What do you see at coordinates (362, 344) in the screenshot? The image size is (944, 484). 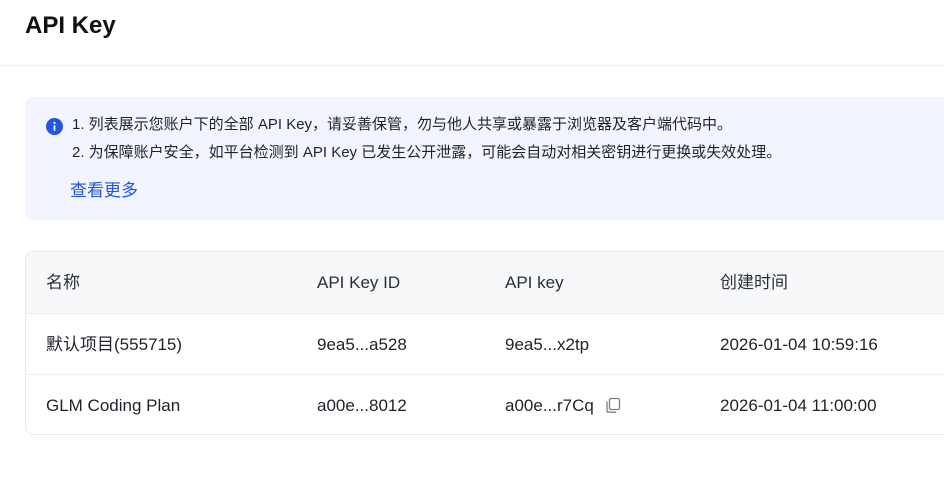 I see `row-key-id: 9ea5...a528` at bounding box center [362, 344].